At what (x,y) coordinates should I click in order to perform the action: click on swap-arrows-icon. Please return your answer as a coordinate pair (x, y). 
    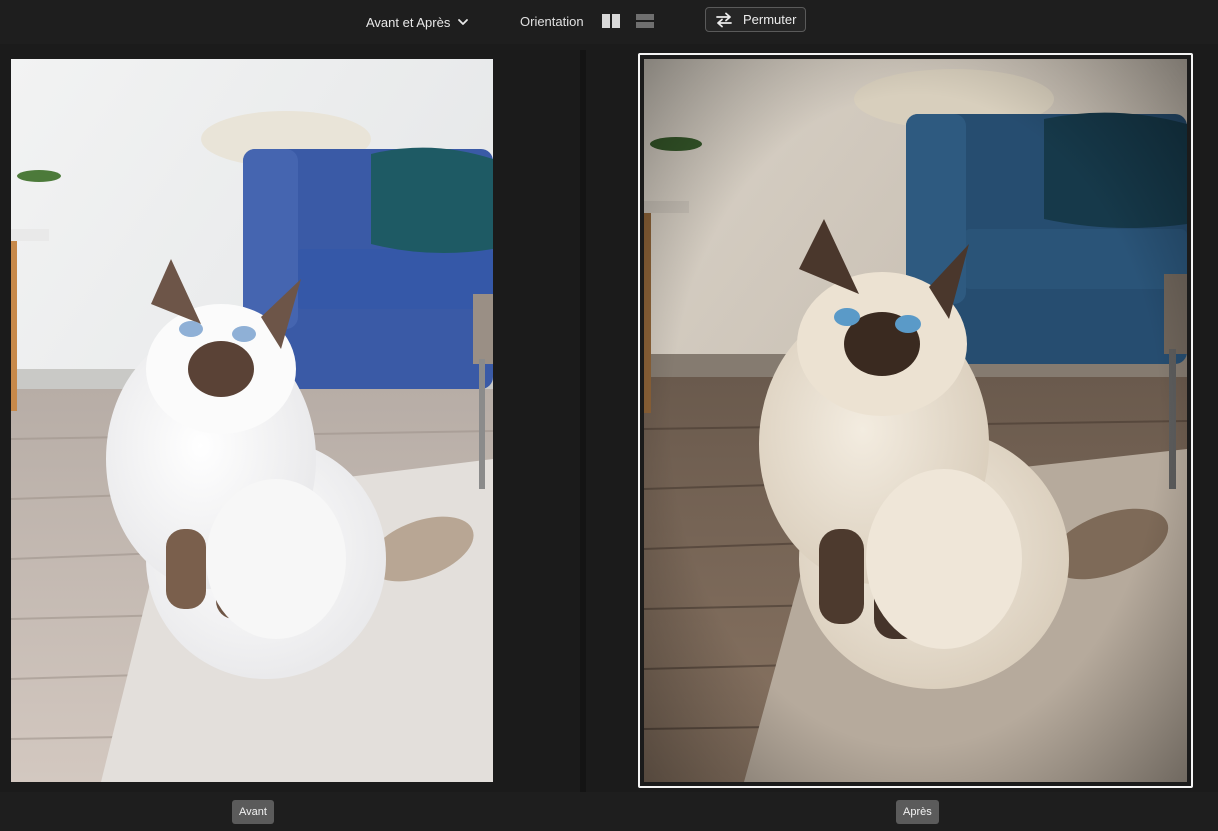
    Looking at the image, I should click on (724, 19).